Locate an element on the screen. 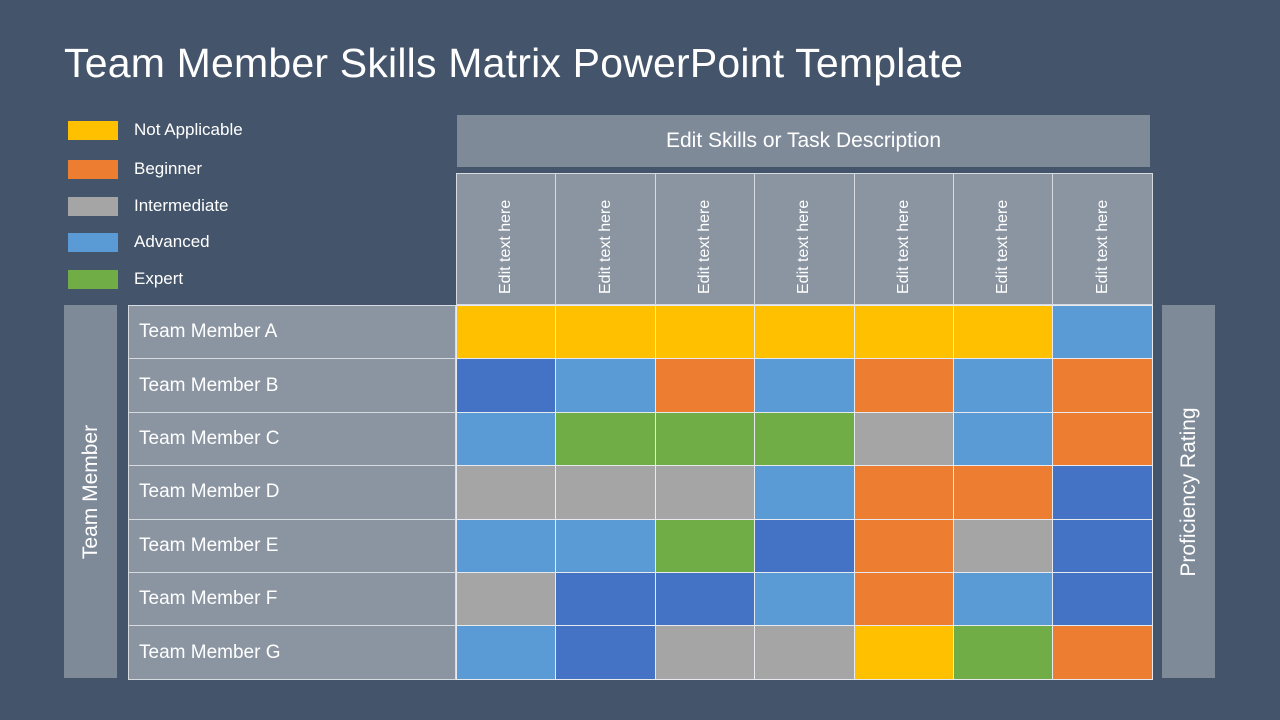 This screenshot has width=1280, height=720. legend-label: Advanced is located at coordinates (172, 241).